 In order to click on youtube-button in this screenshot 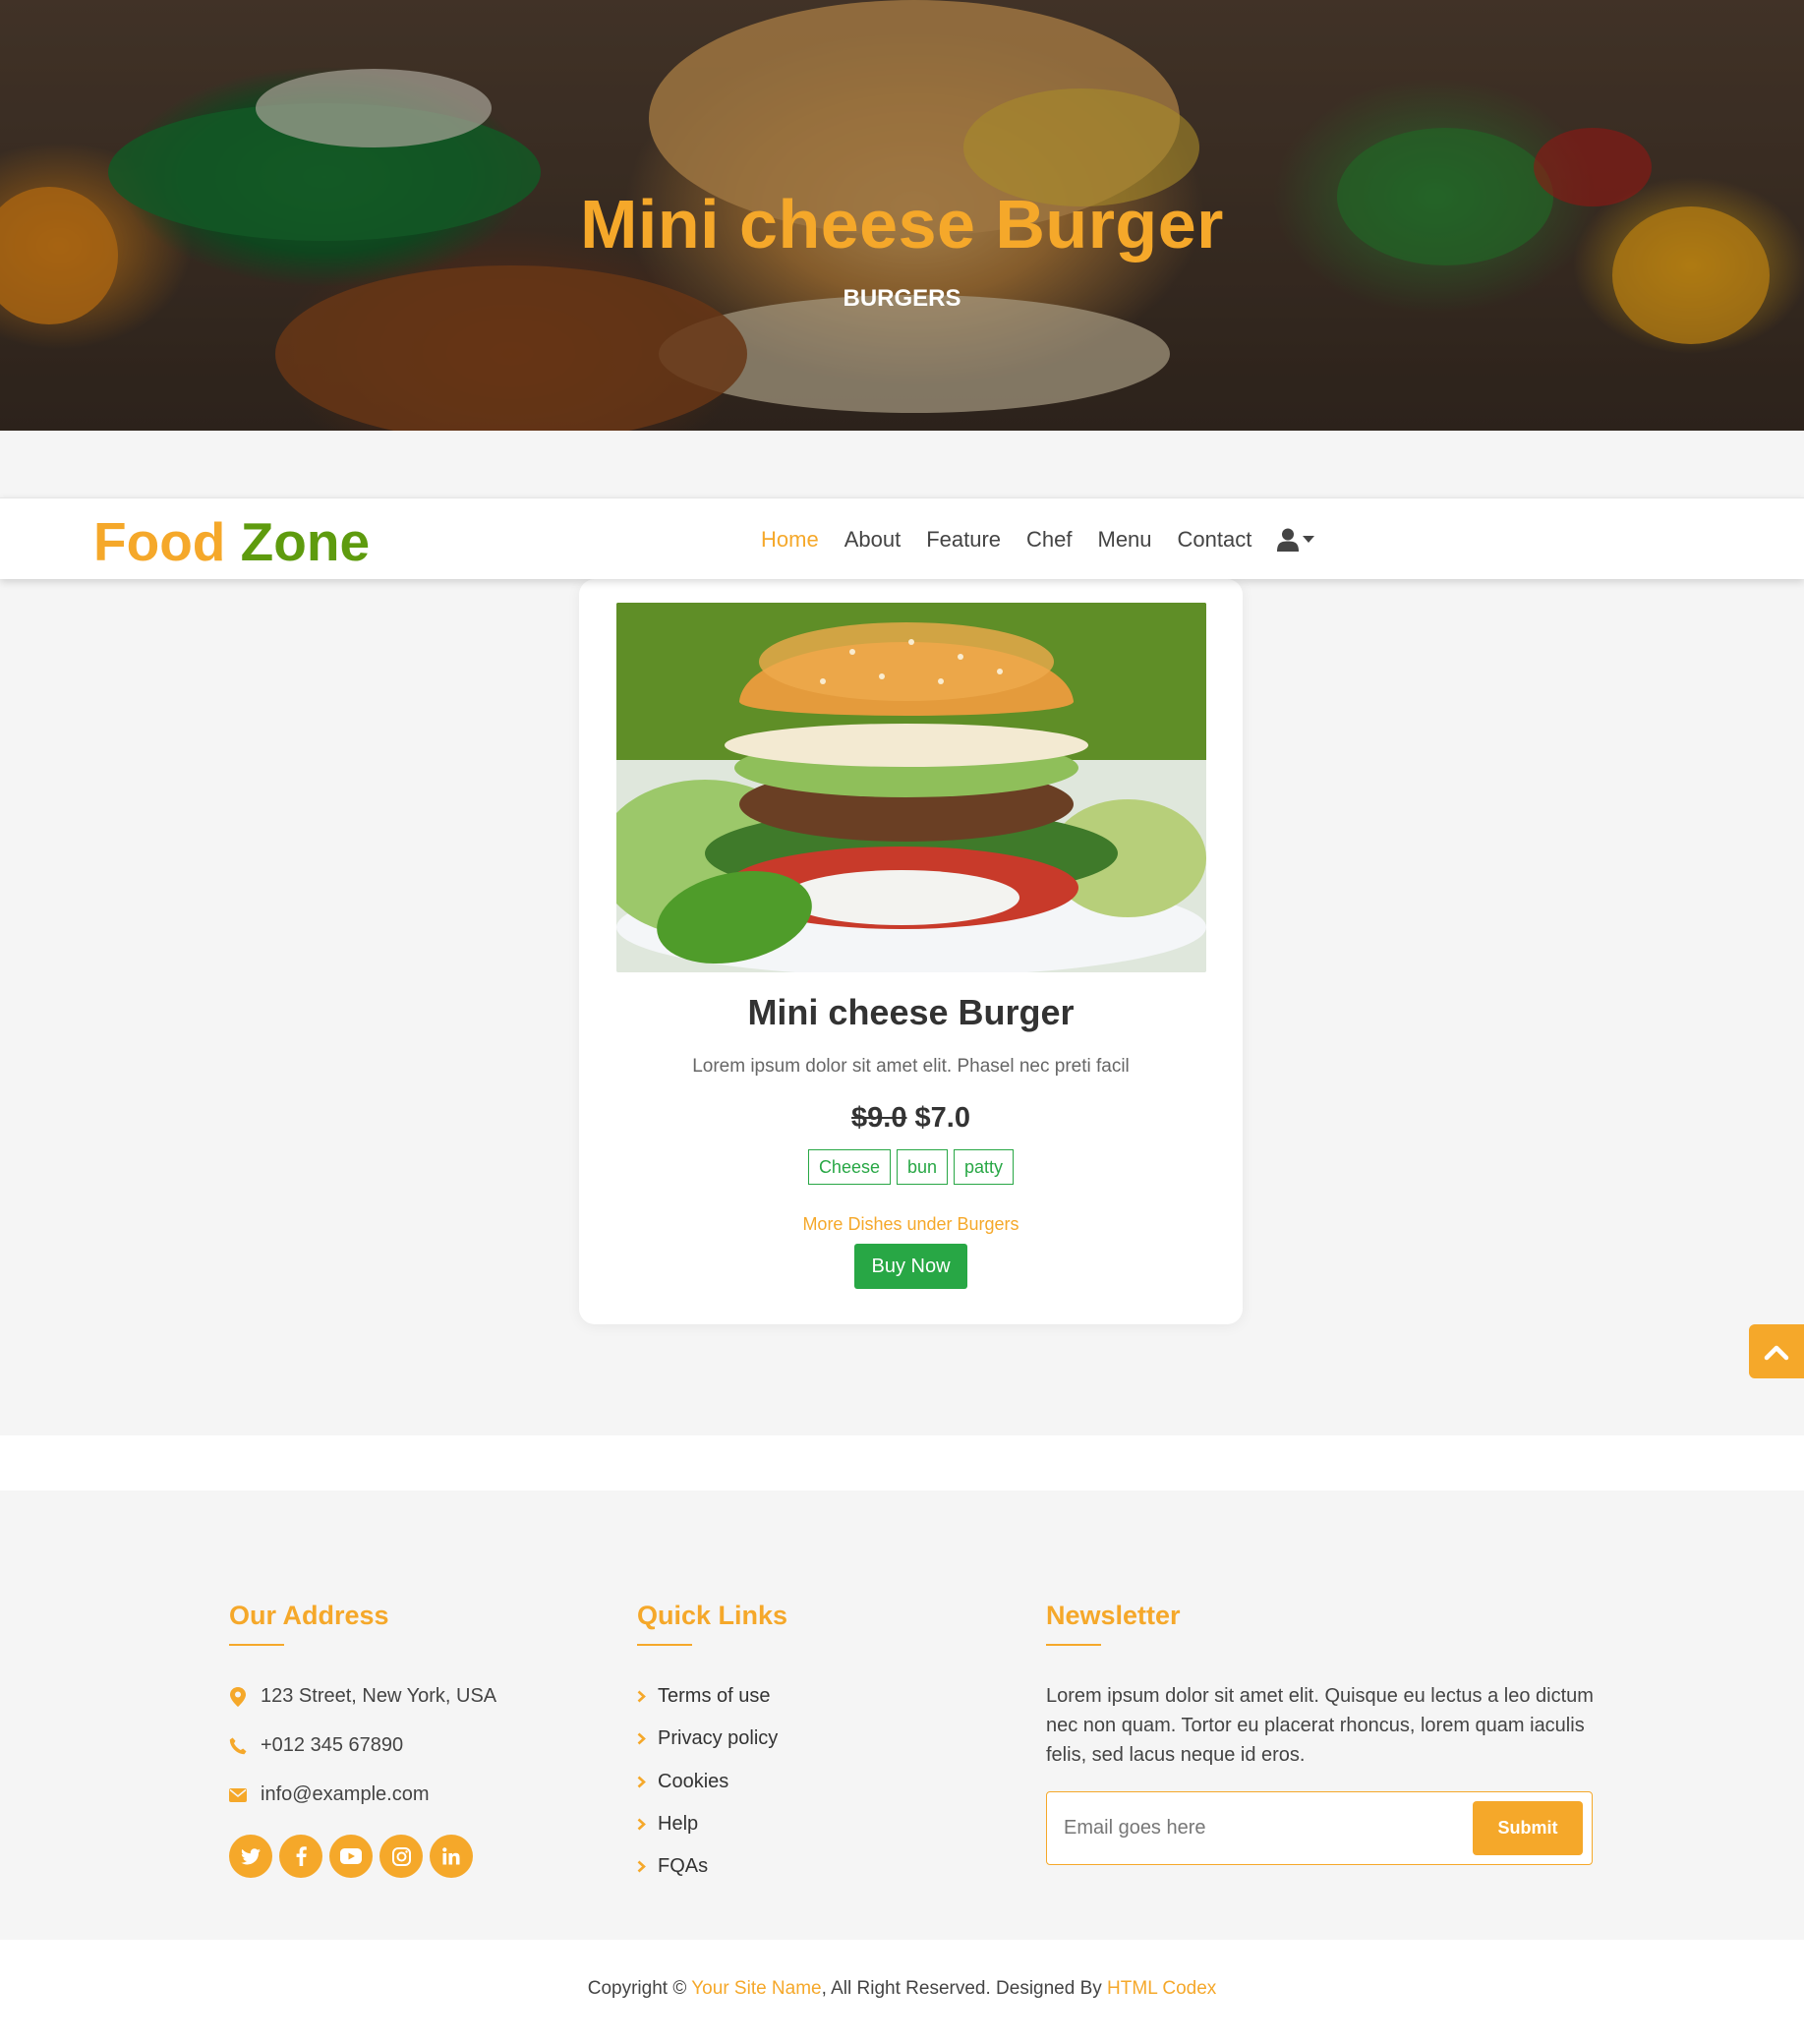, I will do `click(351, 1856)`.